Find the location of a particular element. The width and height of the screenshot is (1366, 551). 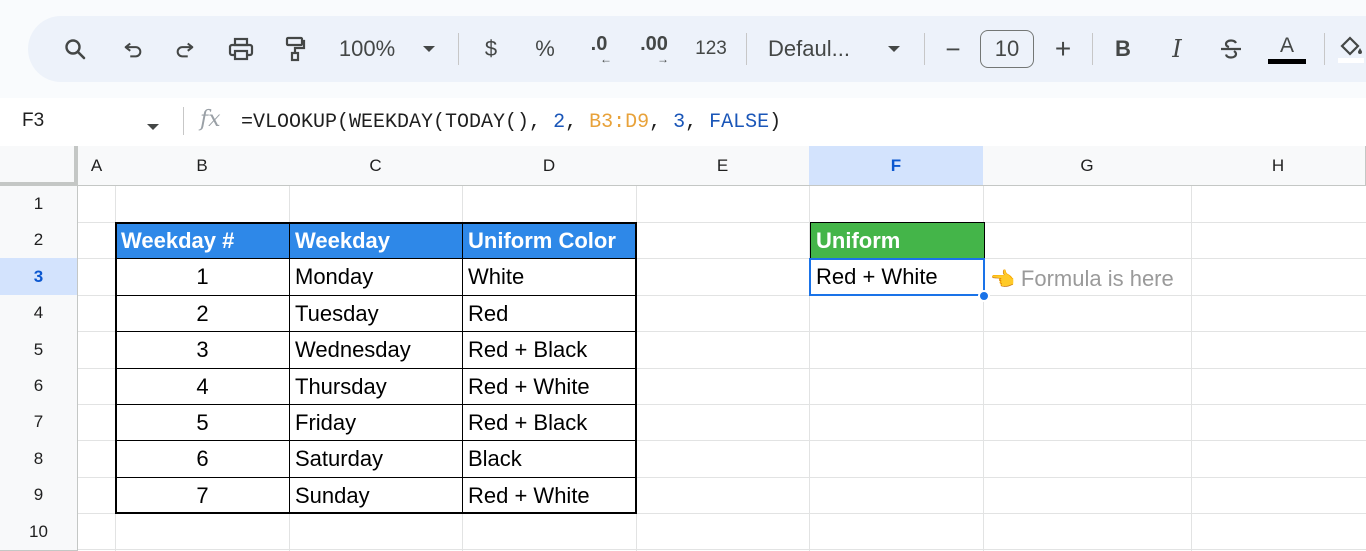

decrease-decimals-label: .0 is located at coordinates (599, 44).